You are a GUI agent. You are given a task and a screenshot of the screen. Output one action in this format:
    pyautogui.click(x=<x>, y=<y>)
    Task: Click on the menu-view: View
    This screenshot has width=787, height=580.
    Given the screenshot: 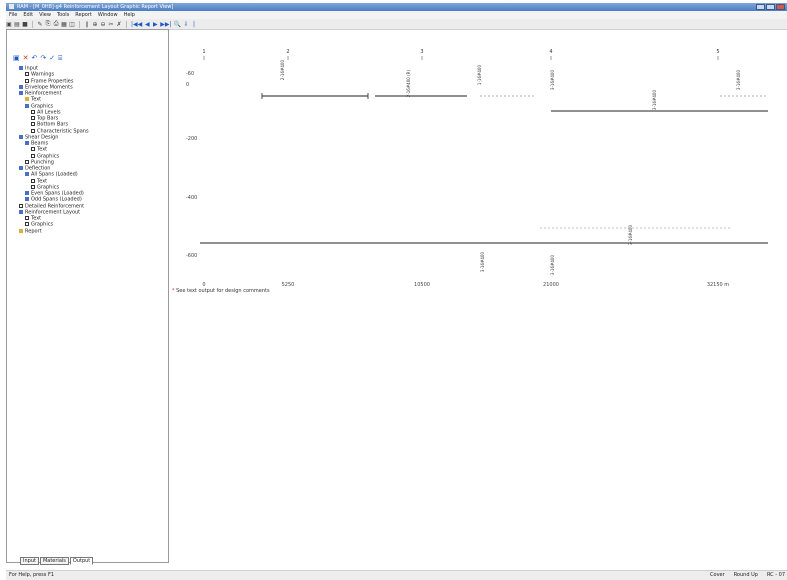 What is the action you would take?
    pyautogui.click(x=45, y=15)
    